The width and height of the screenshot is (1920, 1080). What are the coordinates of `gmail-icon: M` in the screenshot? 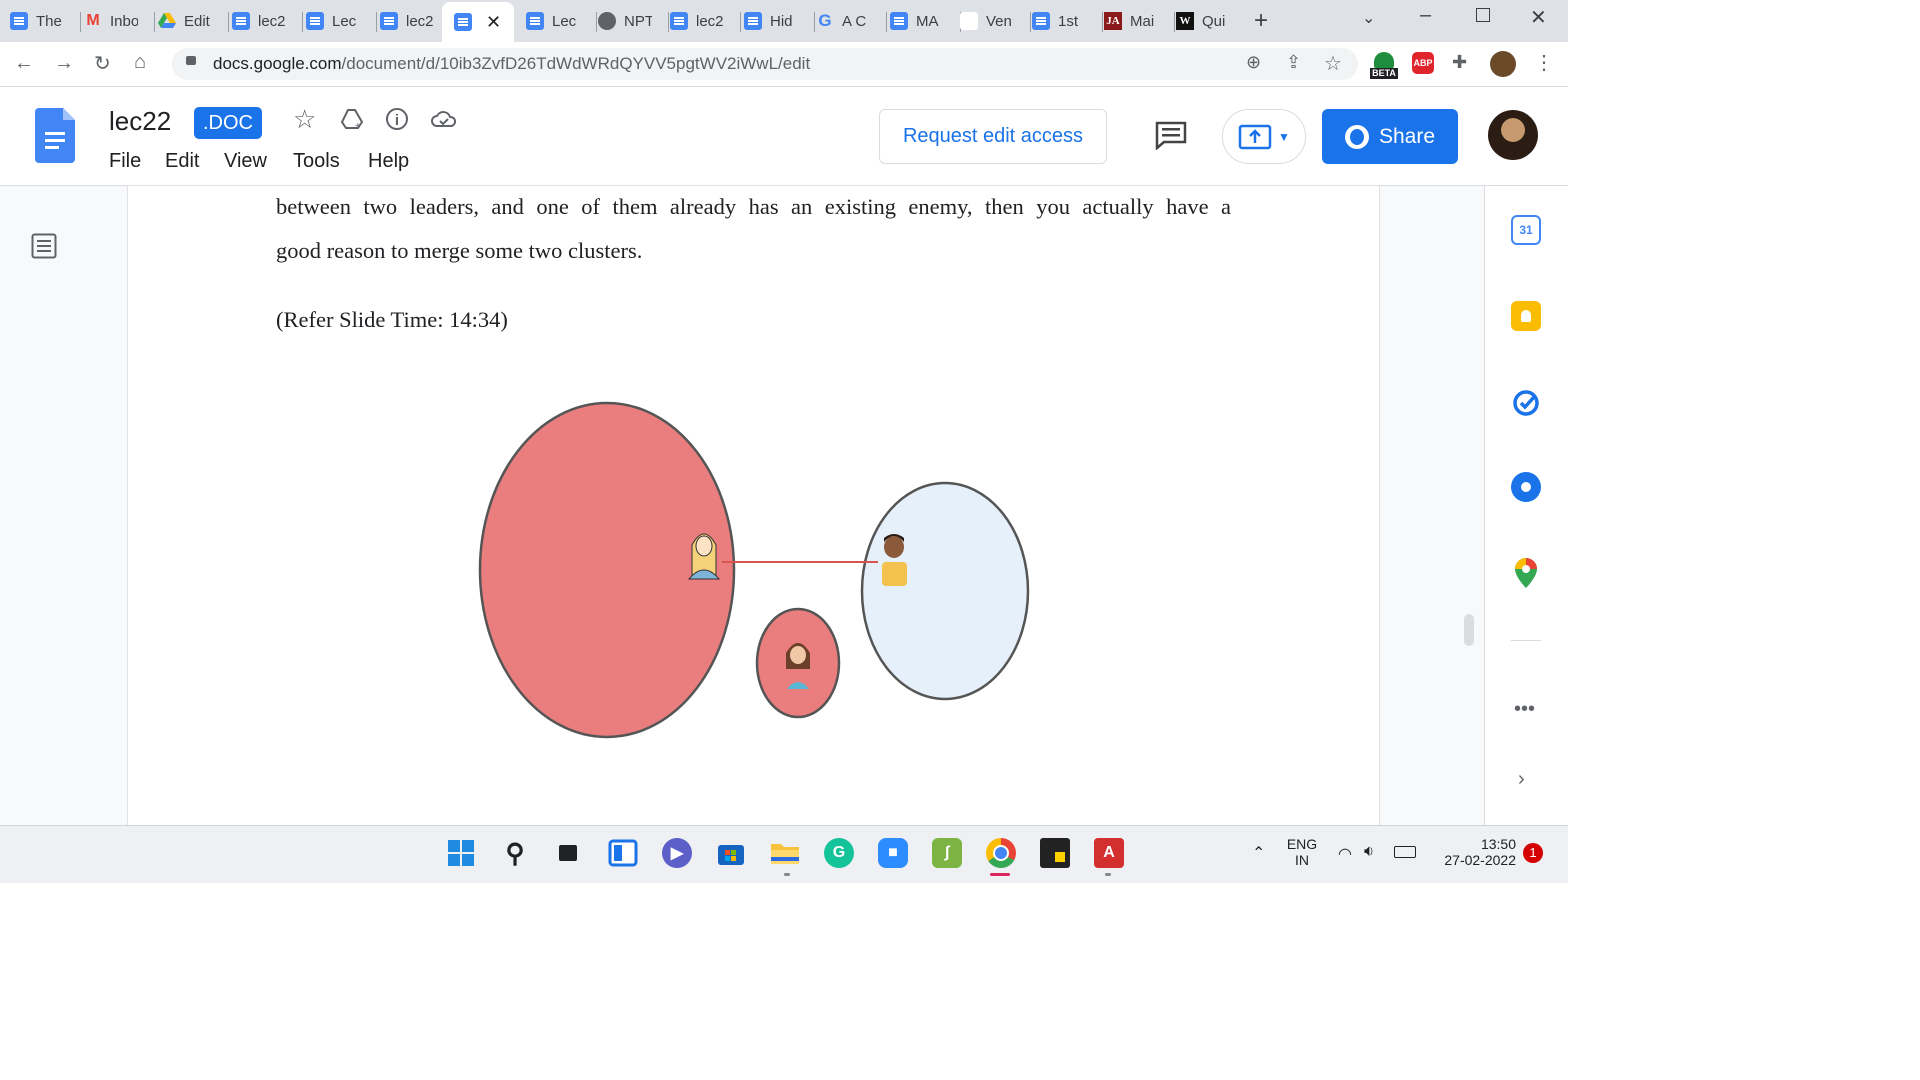 It's located at (93, 20).